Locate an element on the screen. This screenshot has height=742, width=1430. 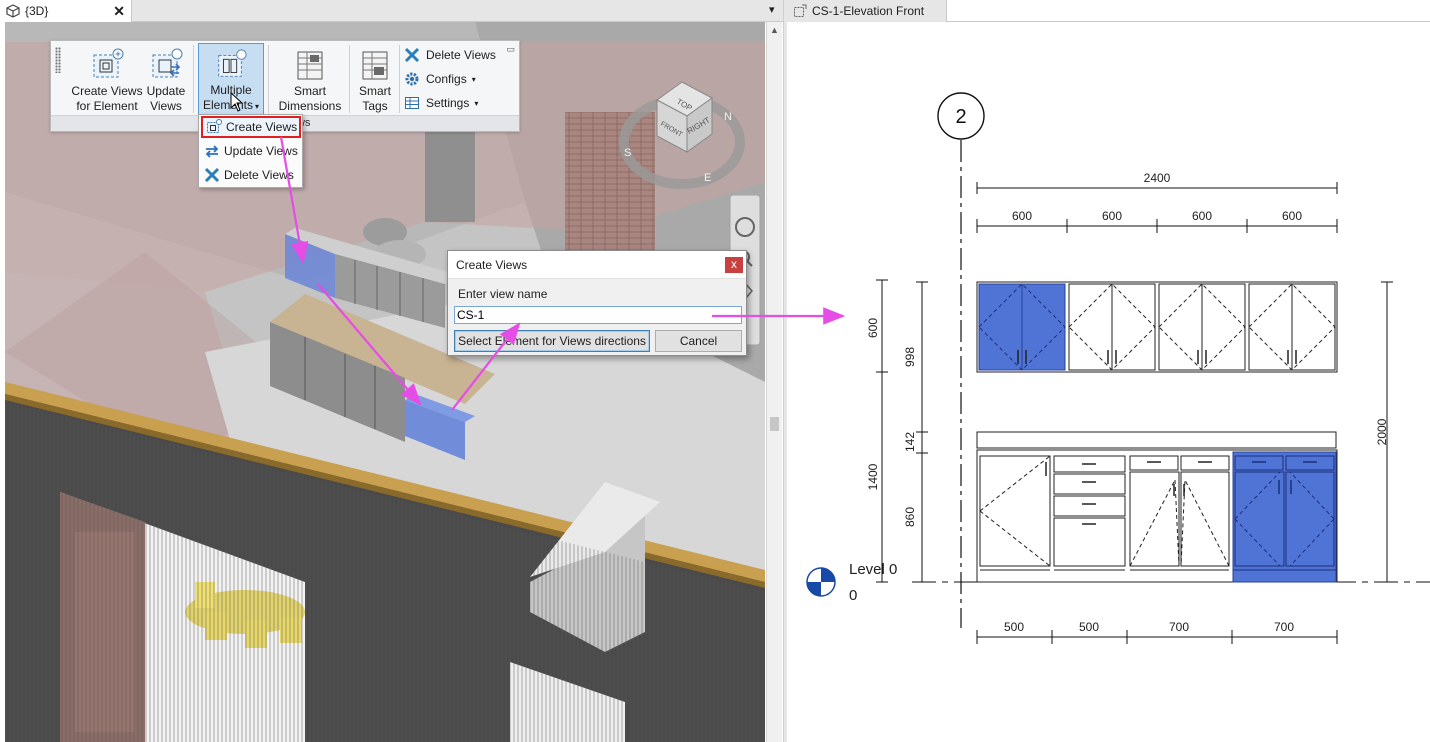
panel-launcher-icon: ▭ is located at coordinates (510, 49).